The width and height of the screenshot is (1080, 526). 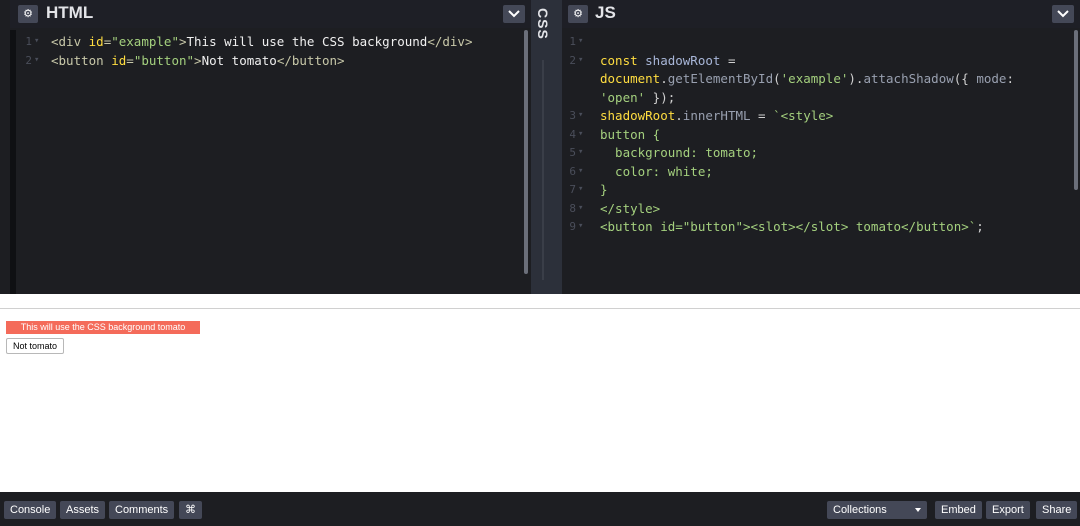 I want to click on html-panel-header: ⚙ HTML, so click(x=270, y=14).